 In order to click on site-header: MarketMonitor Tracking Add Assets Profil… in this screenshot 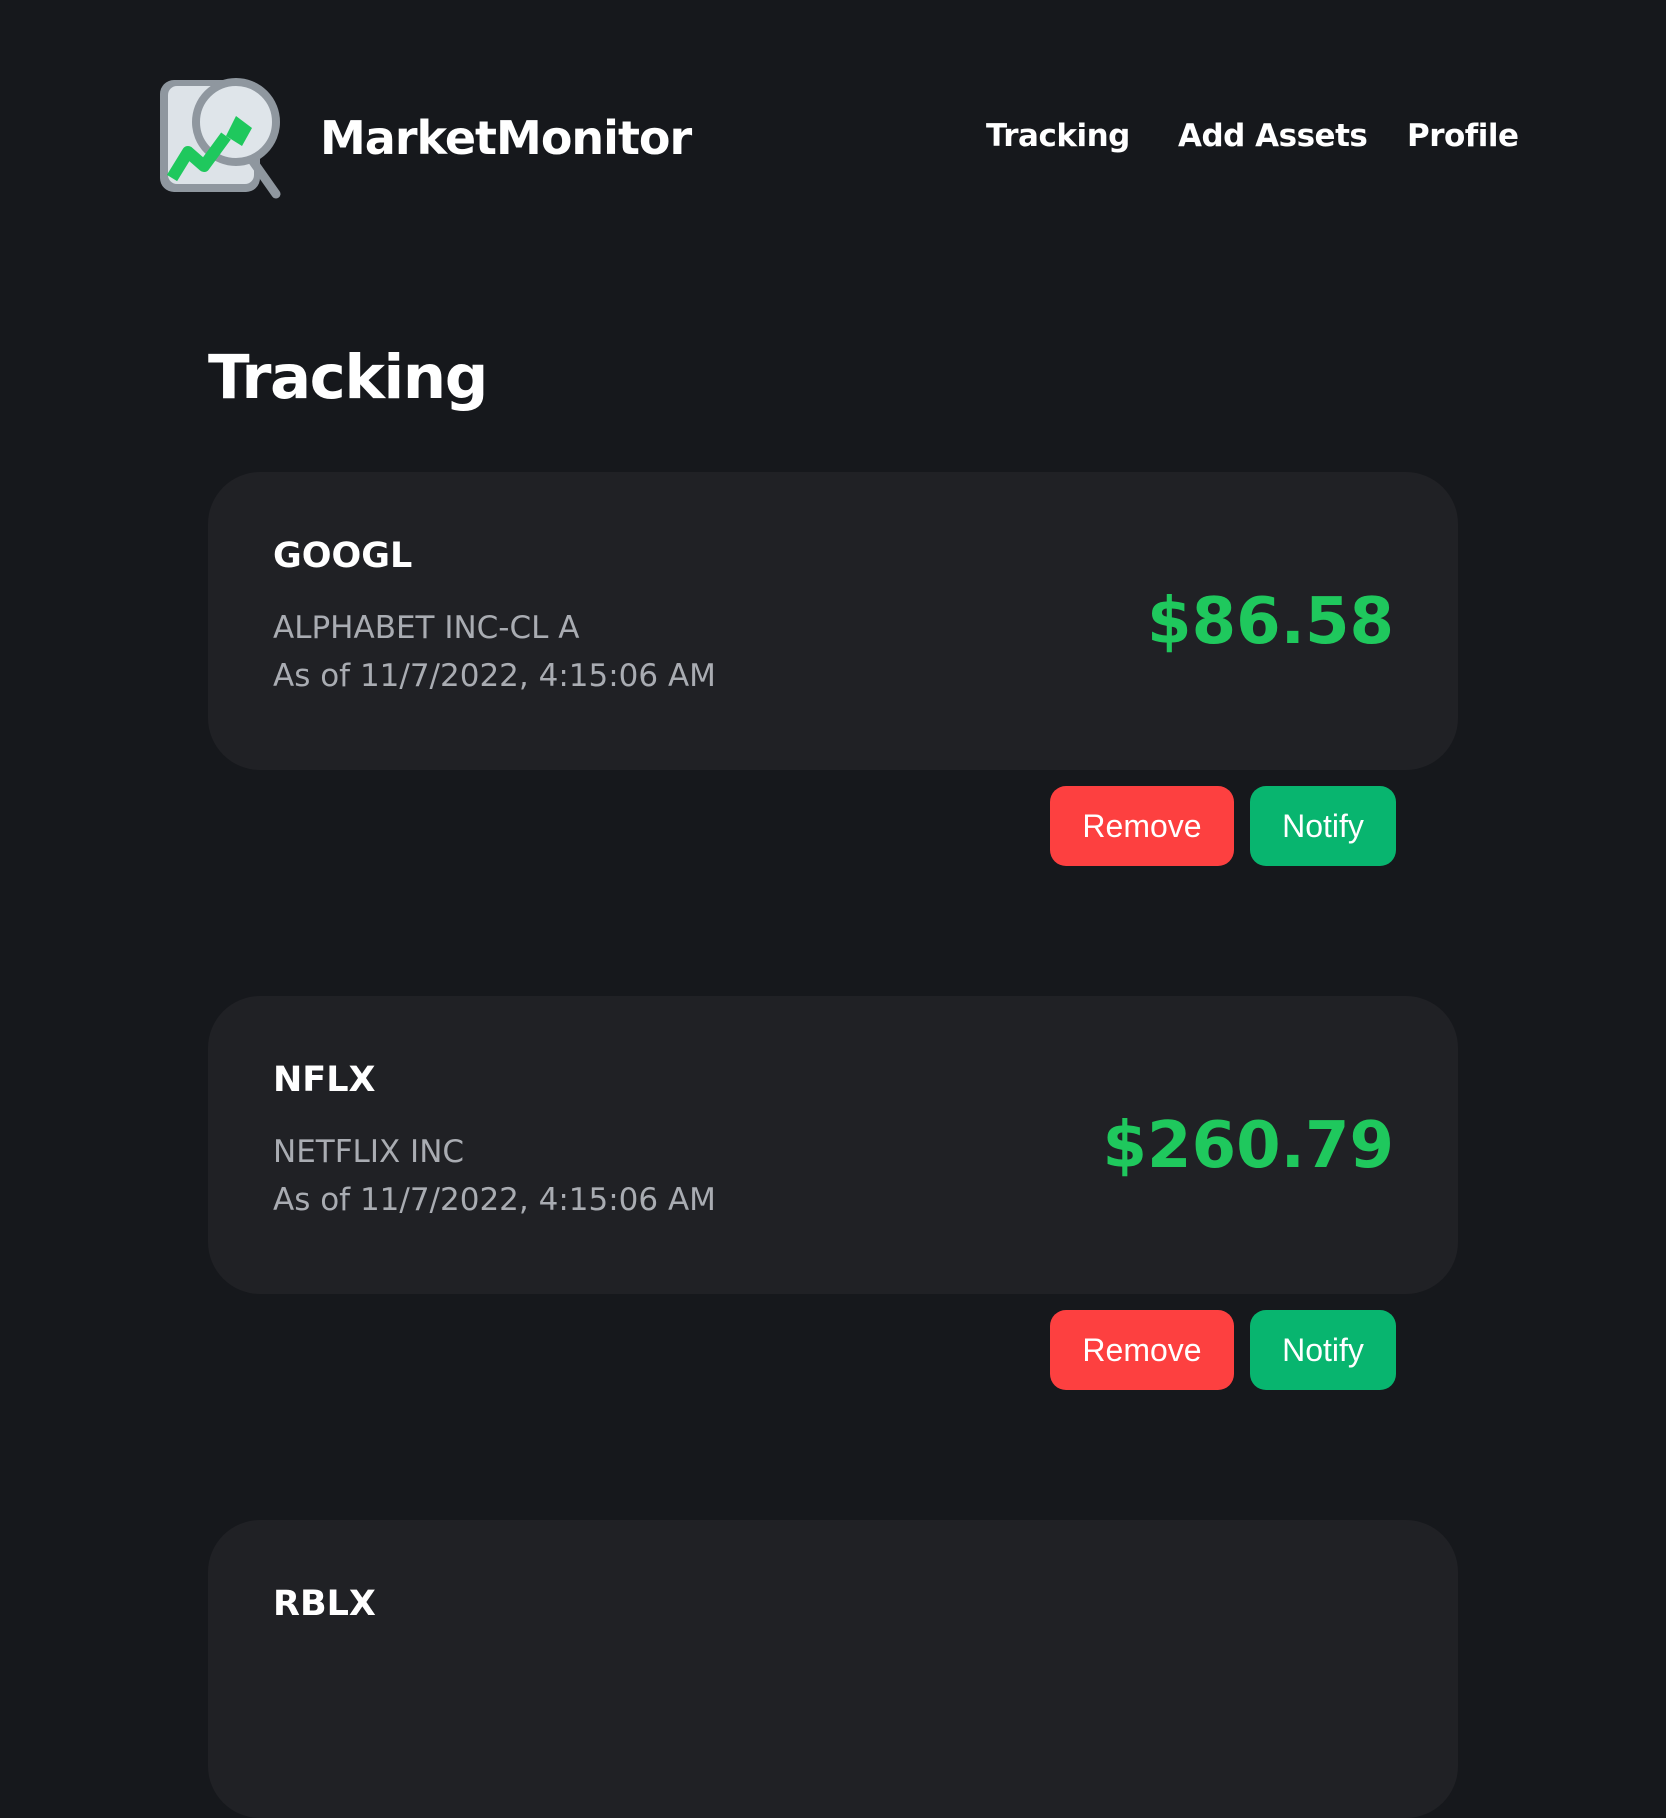, I will do `click(833, 120)`.